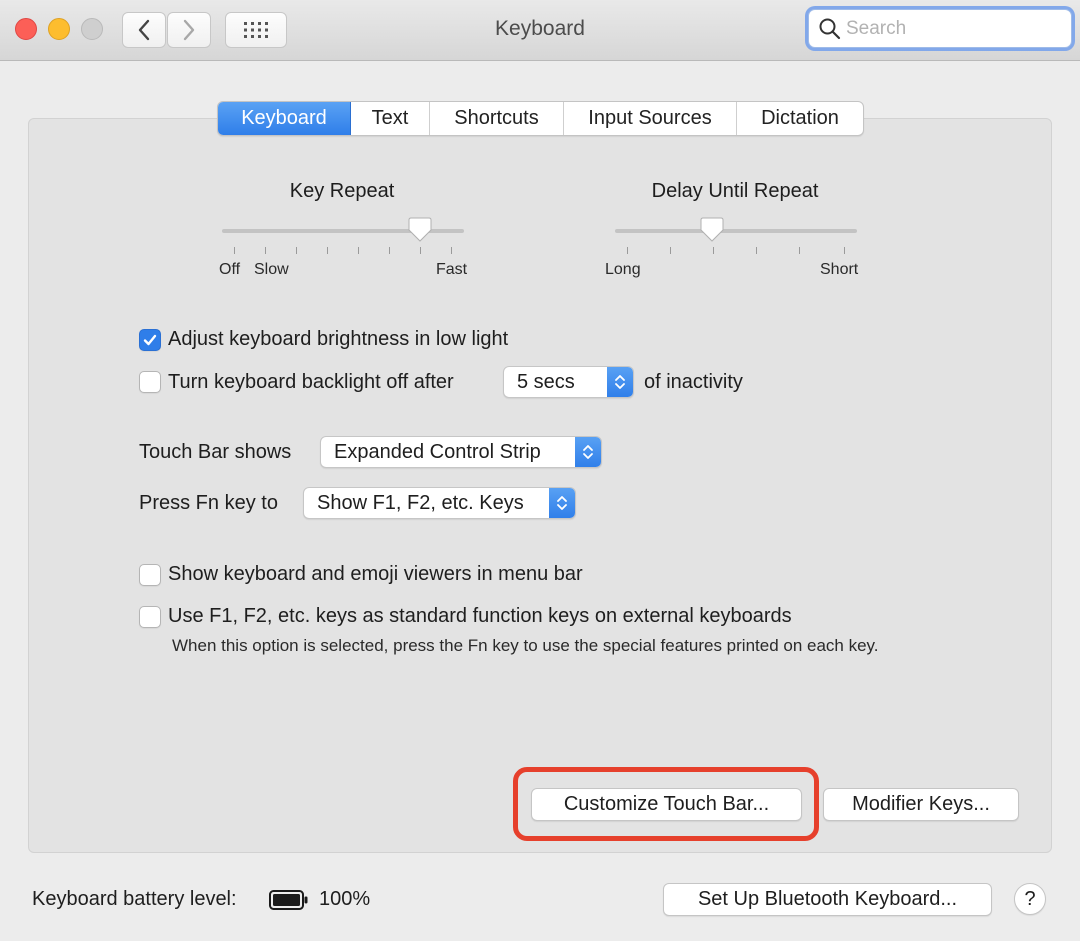 The width and height of the screenshot is (1080, 941). I want to click on backlight-suffix-label: of inactivity, so click(693, 382).